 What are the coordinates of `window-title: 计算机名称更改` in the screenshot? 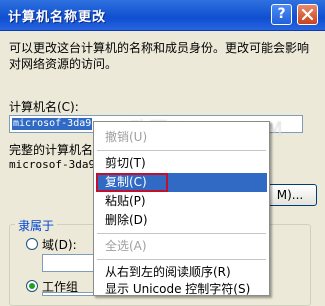 It's located at (57, 17).